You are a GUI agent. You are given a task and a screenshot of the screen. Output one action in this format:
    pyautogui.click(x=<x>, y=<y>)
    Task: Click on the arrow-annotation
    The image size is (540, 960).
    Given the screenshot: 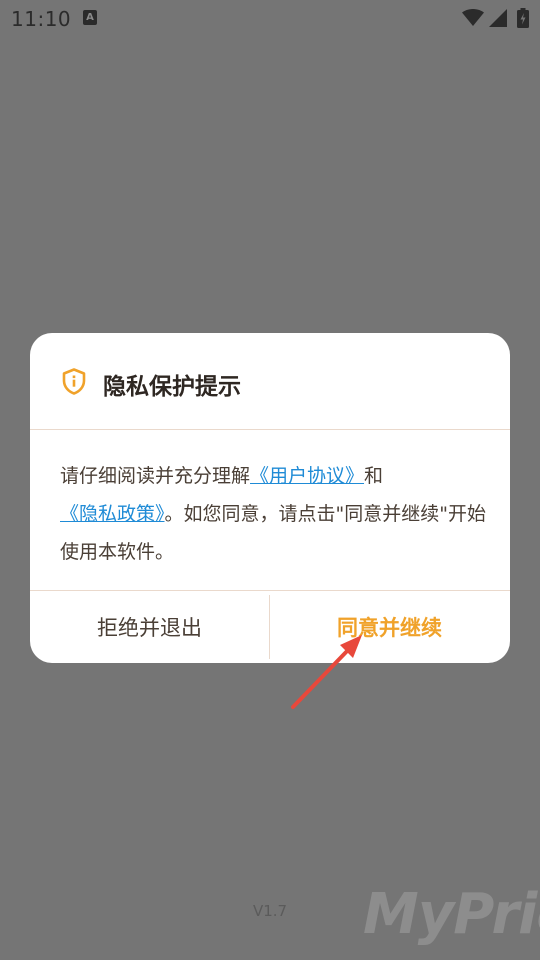 What is the action you would take?
    pyautogui.click(x=326, y=672)
    